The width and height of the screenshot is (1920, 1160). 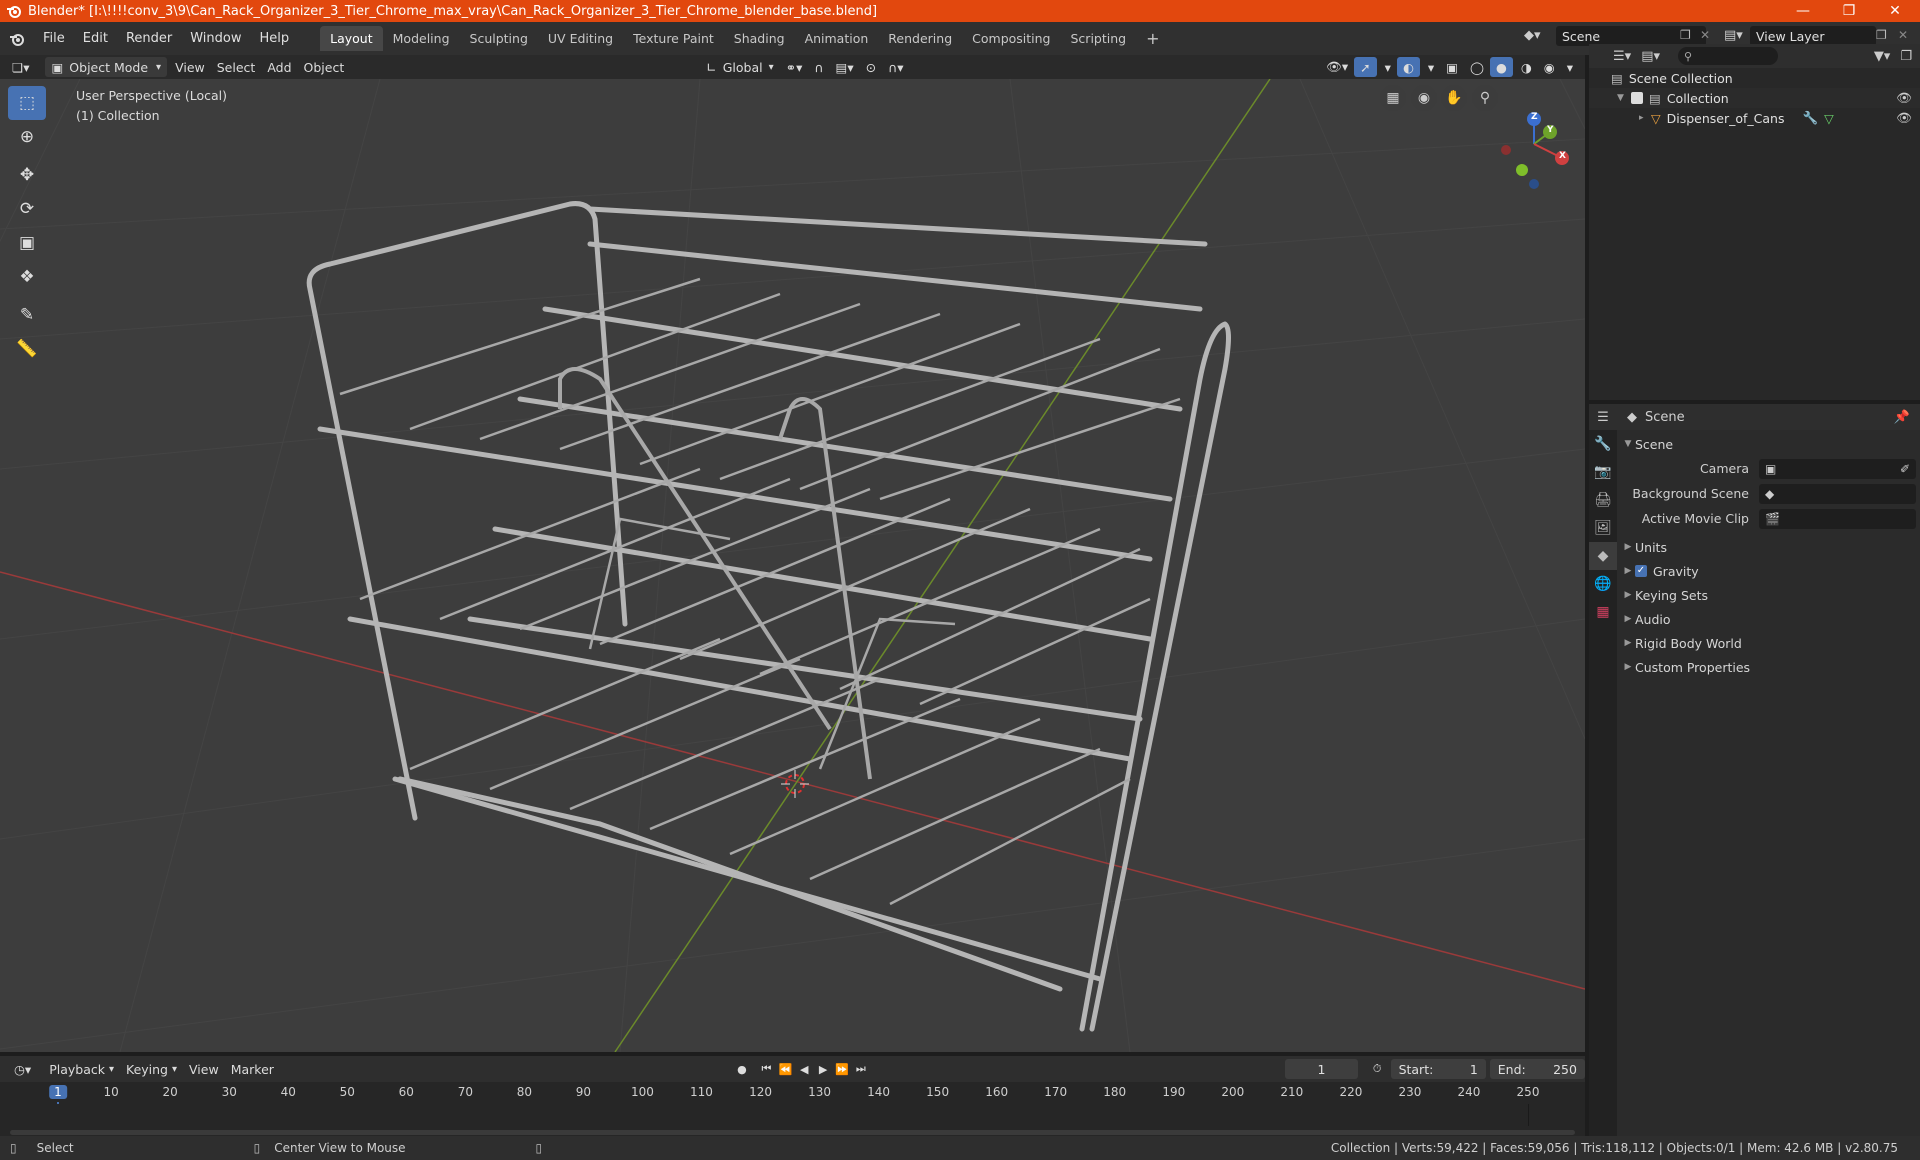 I want to click on tab-compositing: Compositing, so click(x=1011, y=38).